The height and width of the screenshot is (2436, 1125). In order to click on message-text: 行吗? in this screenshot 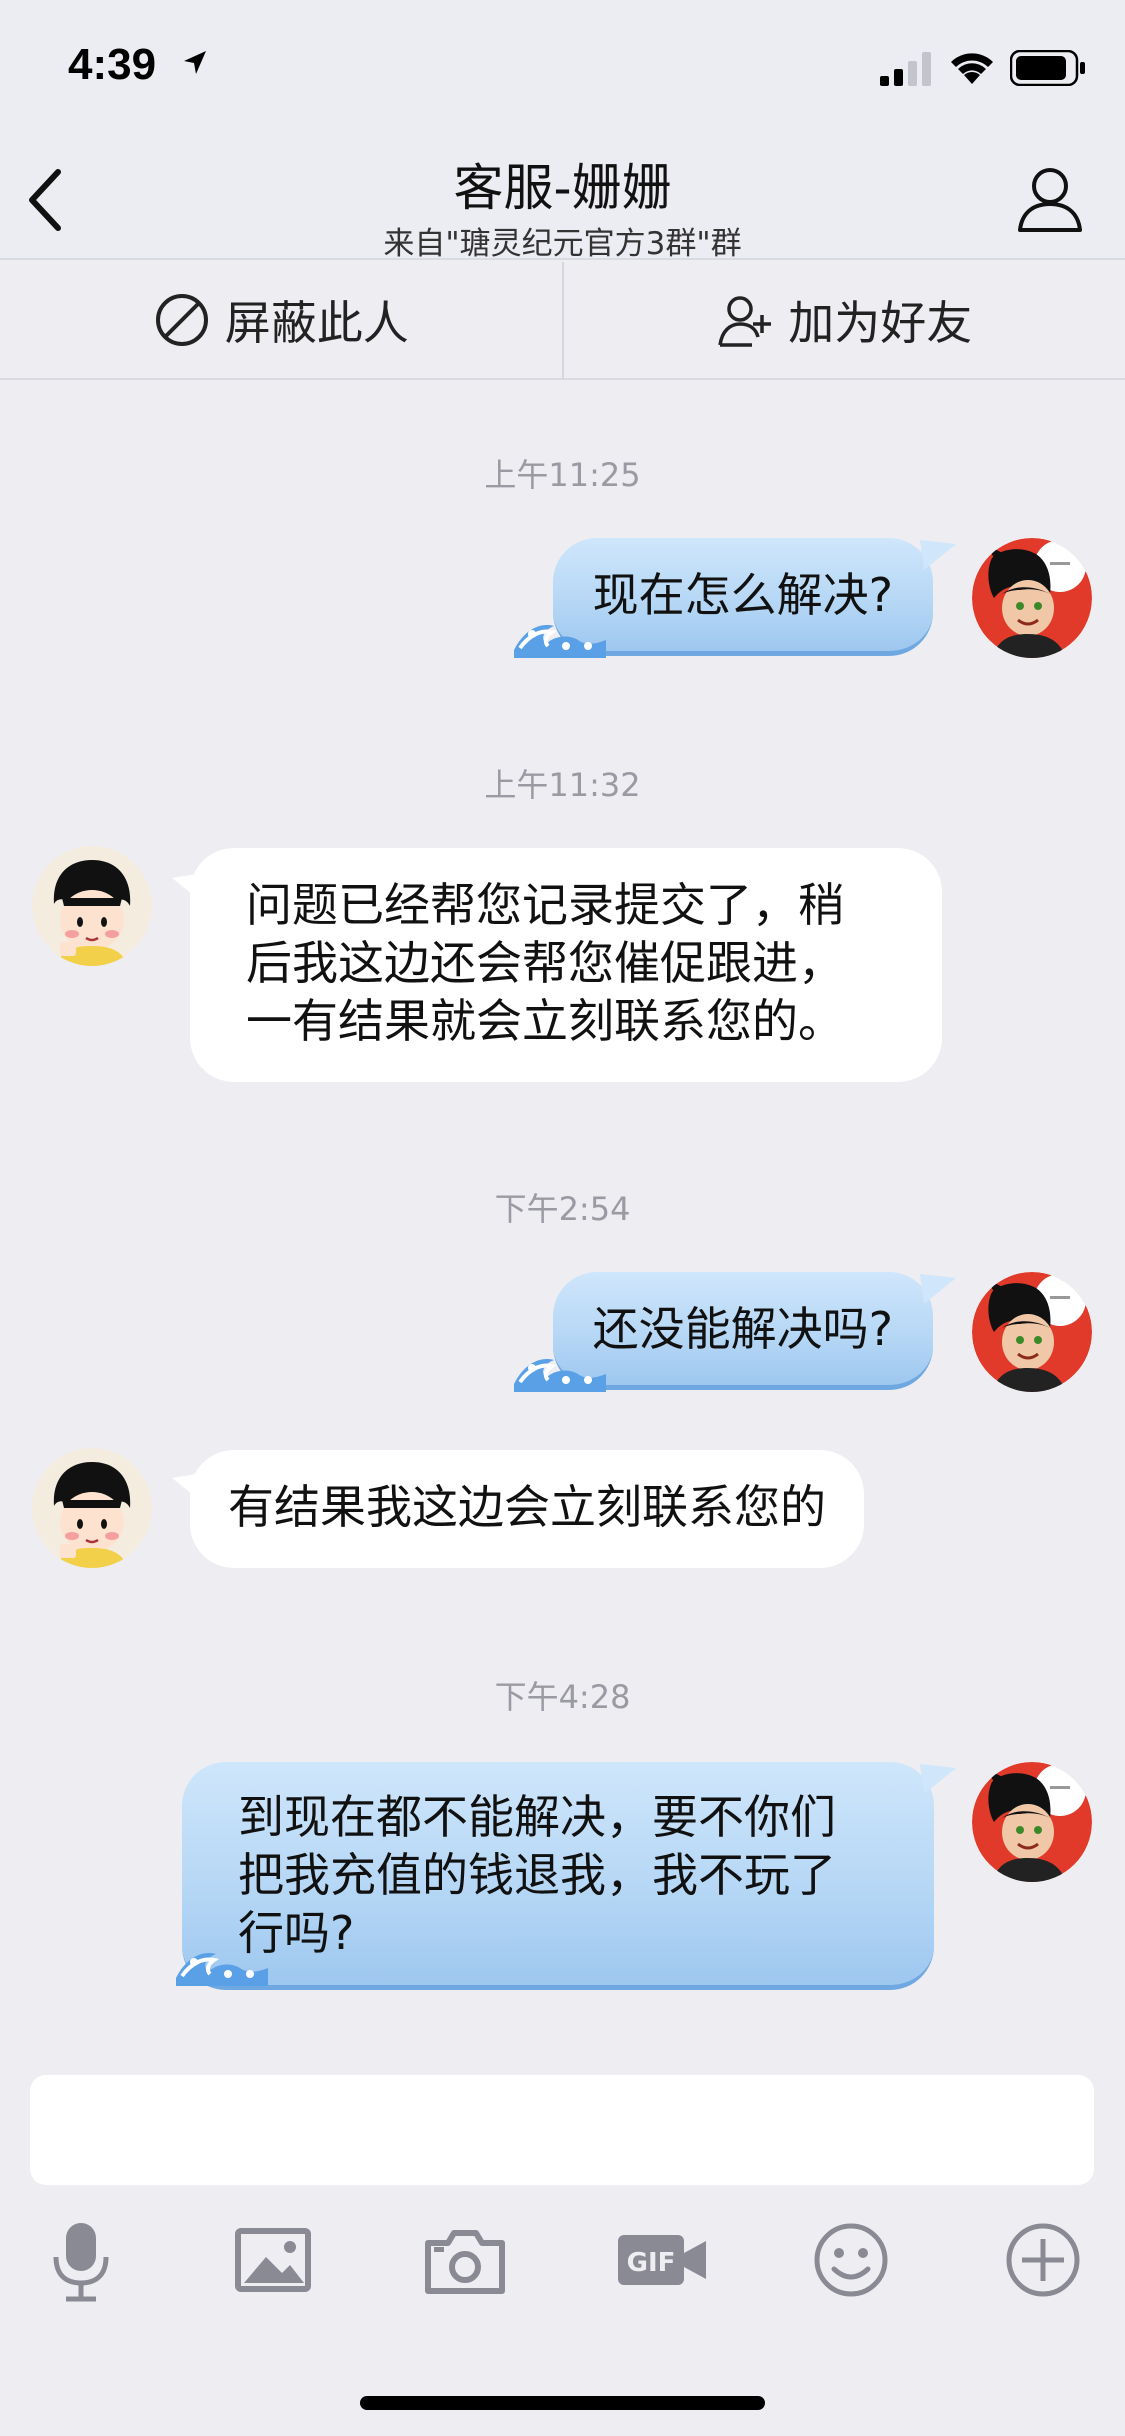, I will do `click(296, 1933)`.